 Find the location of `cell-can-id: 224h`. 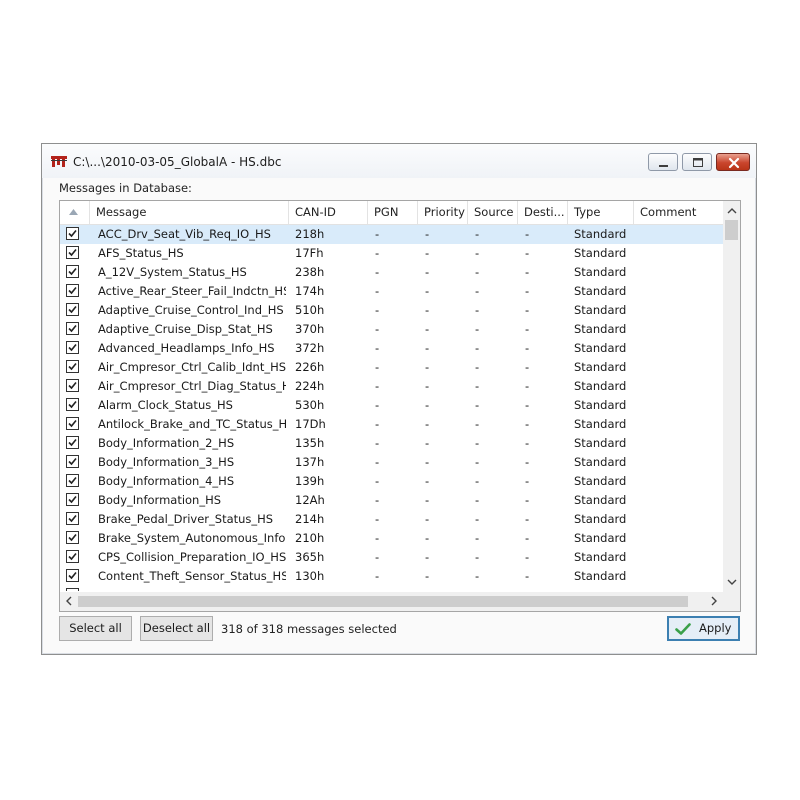

cell-can-id: 224h is located at coordinates (310, 386).